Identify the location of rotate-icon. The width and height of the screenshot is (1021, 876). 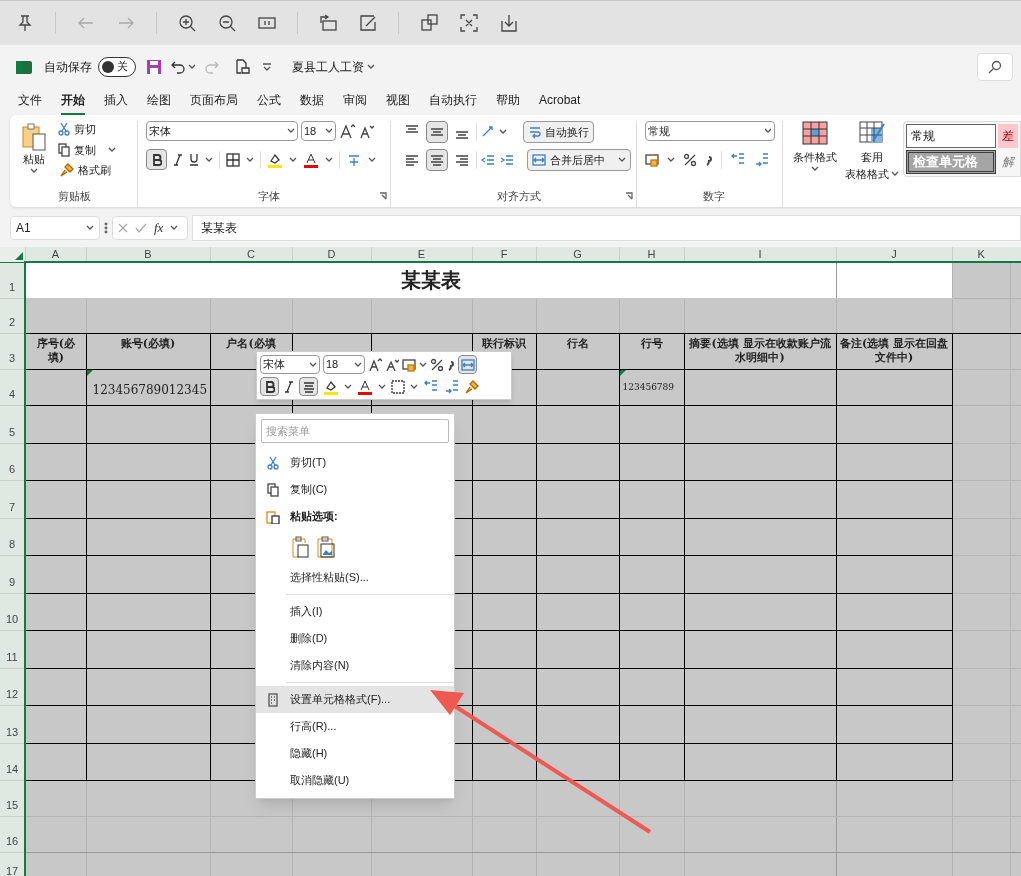
(328, 23).